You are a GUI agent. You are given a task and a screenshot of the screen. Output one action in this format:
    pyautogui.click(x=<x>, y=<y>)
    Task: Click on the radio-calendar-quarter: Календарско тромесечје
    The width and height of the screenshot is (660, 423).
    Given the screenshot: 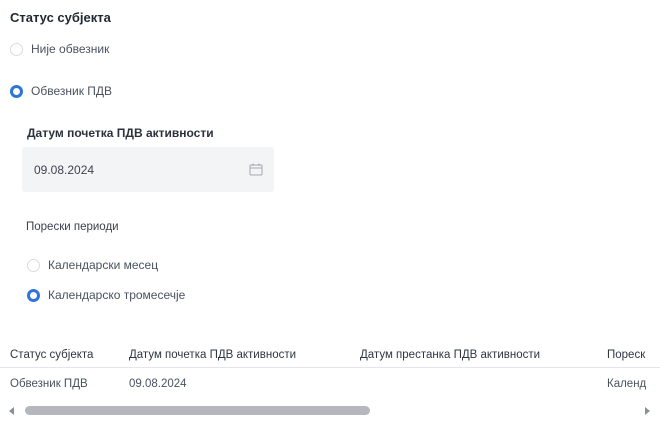 What is the action you would take?
    pyautogui.click(x=106, y=295)
    